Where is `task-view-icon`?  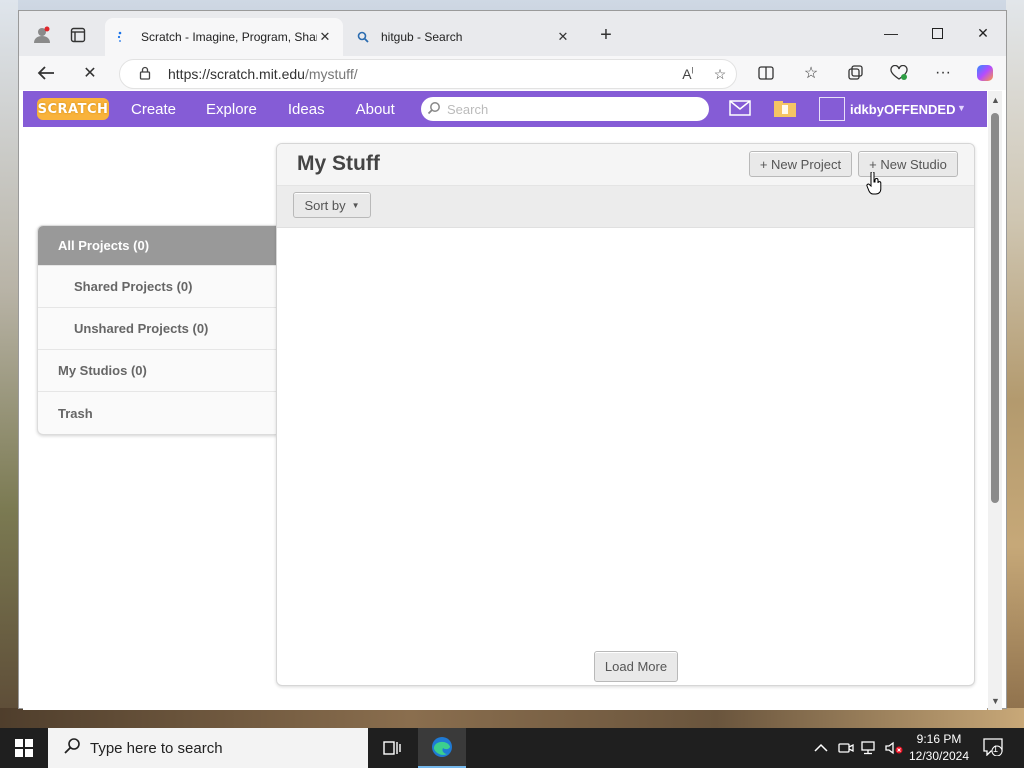 task-view-icon is located at coordinates (392, 748).